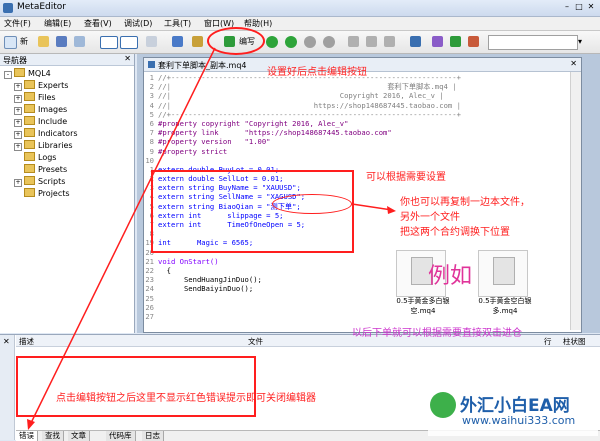  Describe the element at coordinates (515, 406) in the screenshot. I see `watermark-text: 外汇小白EA网` at that location.